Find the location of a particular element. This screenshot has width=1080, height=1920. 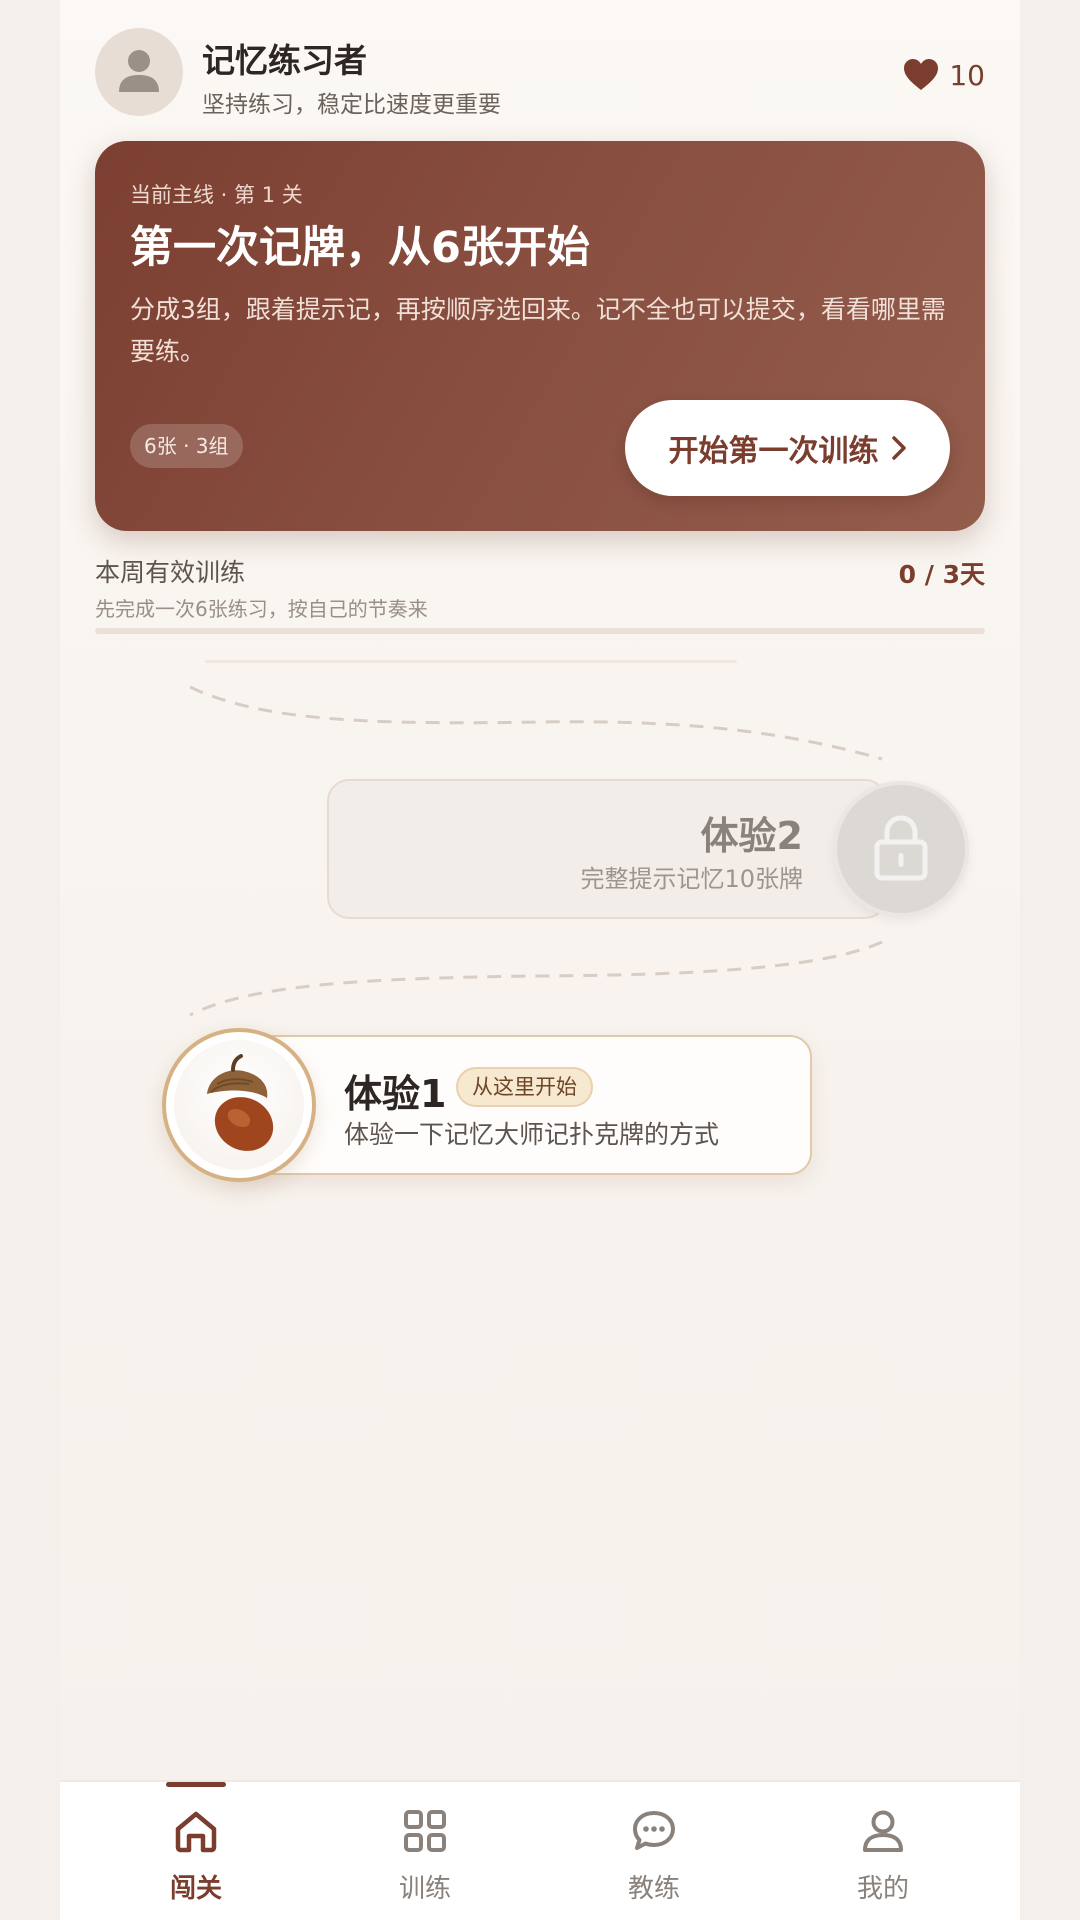

level-title: 体验1 is located at coordinates (395, 1094).